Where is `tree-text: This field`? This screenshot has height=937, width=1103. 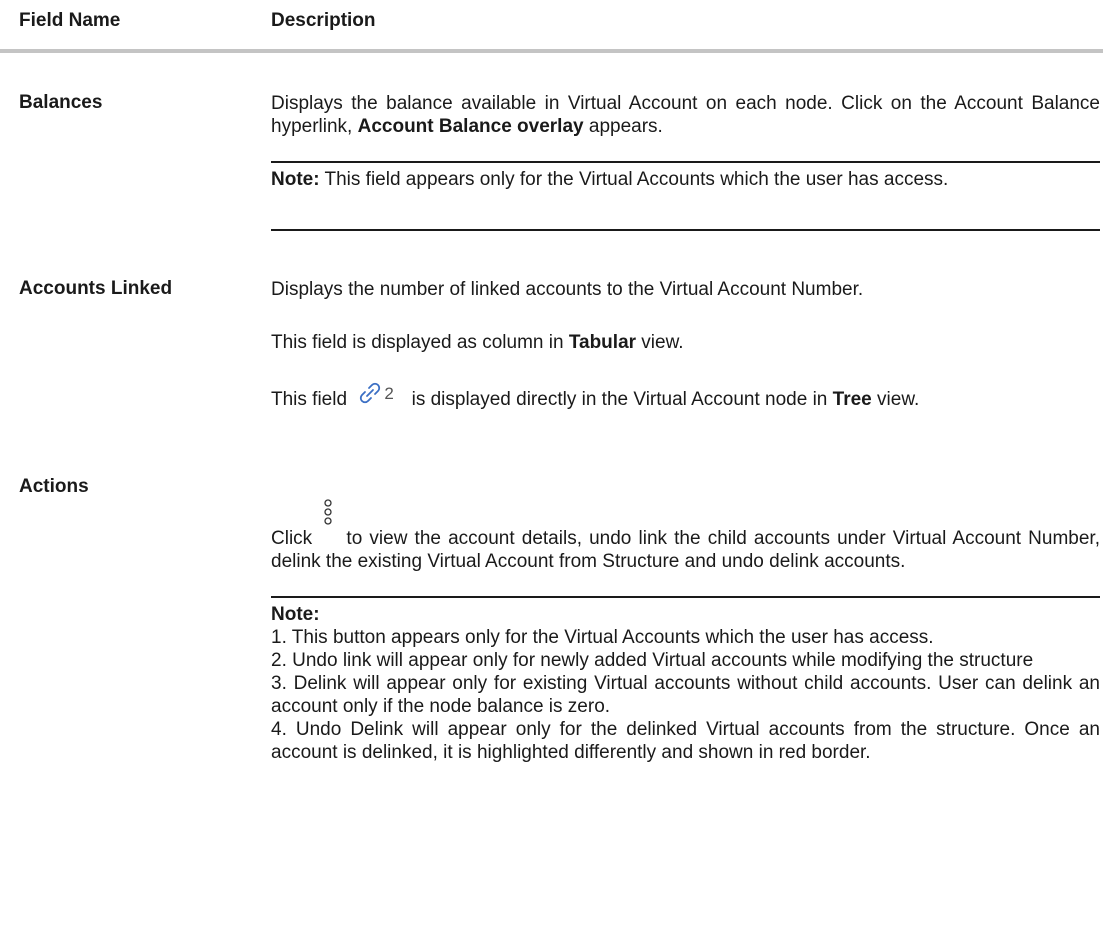
tree-text: This field is located at coordinates (312, 399).